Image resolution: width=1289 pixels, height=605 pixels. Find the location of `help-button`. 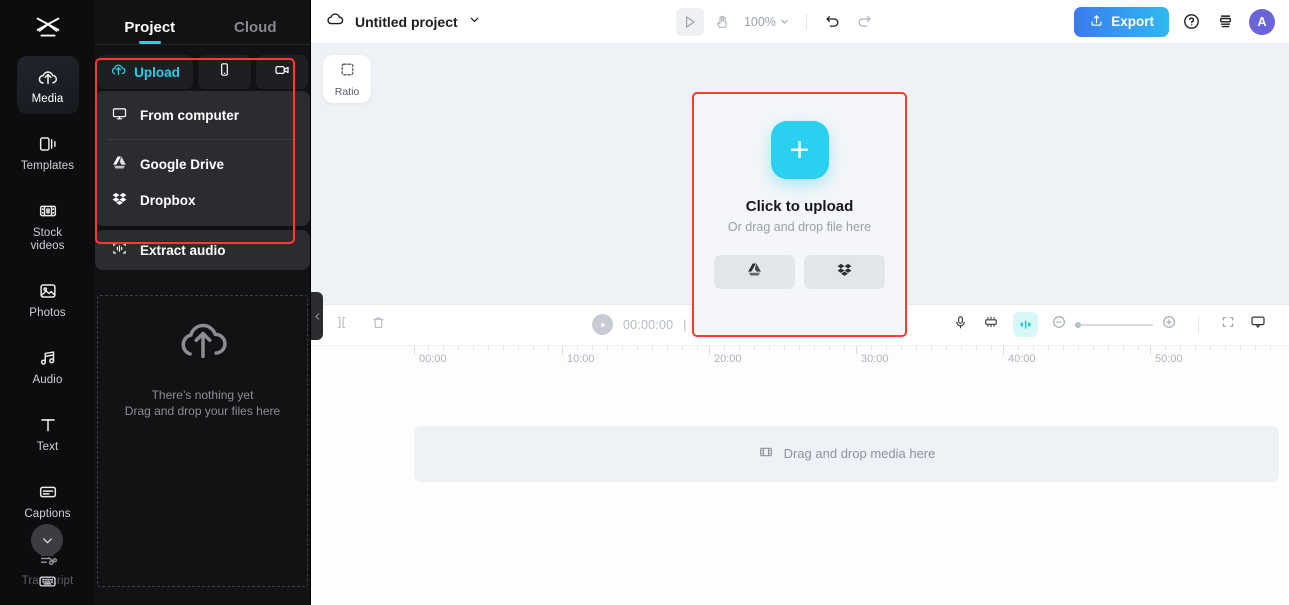

help-button is located at coordinates (1192, 22).